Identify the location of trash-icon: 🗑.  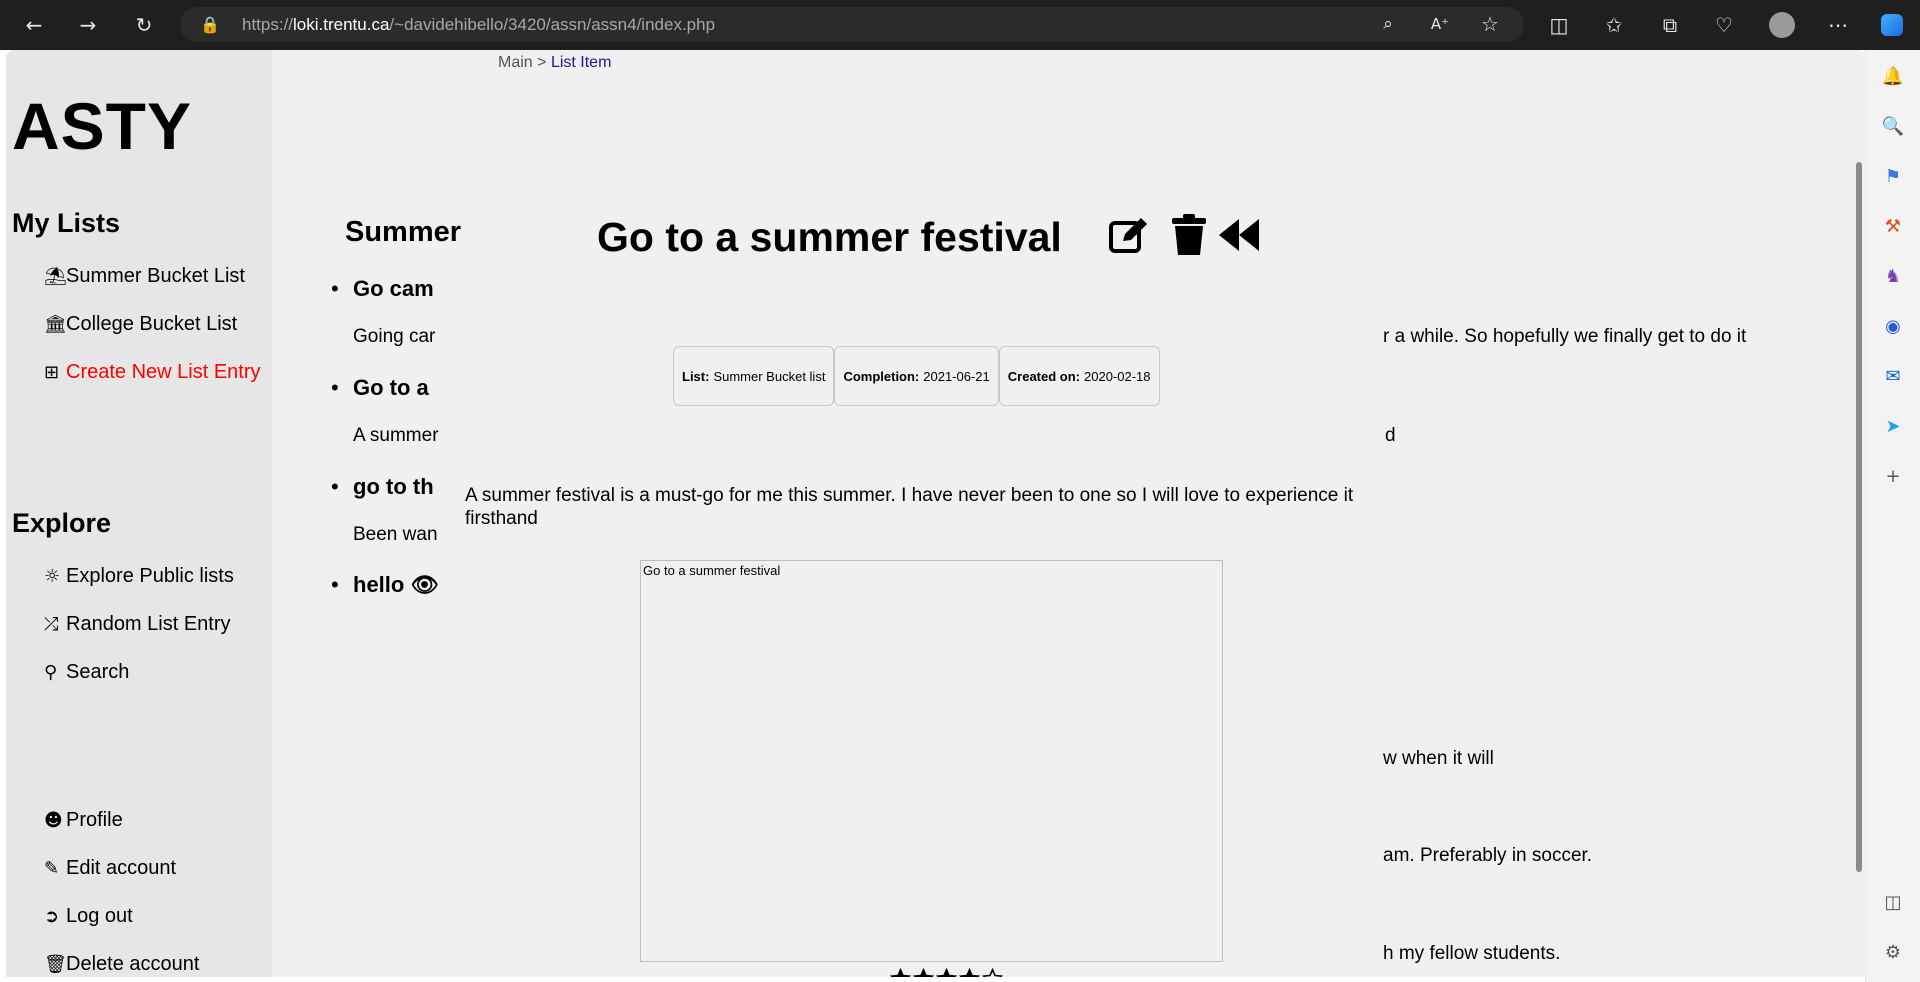
(55, 964).